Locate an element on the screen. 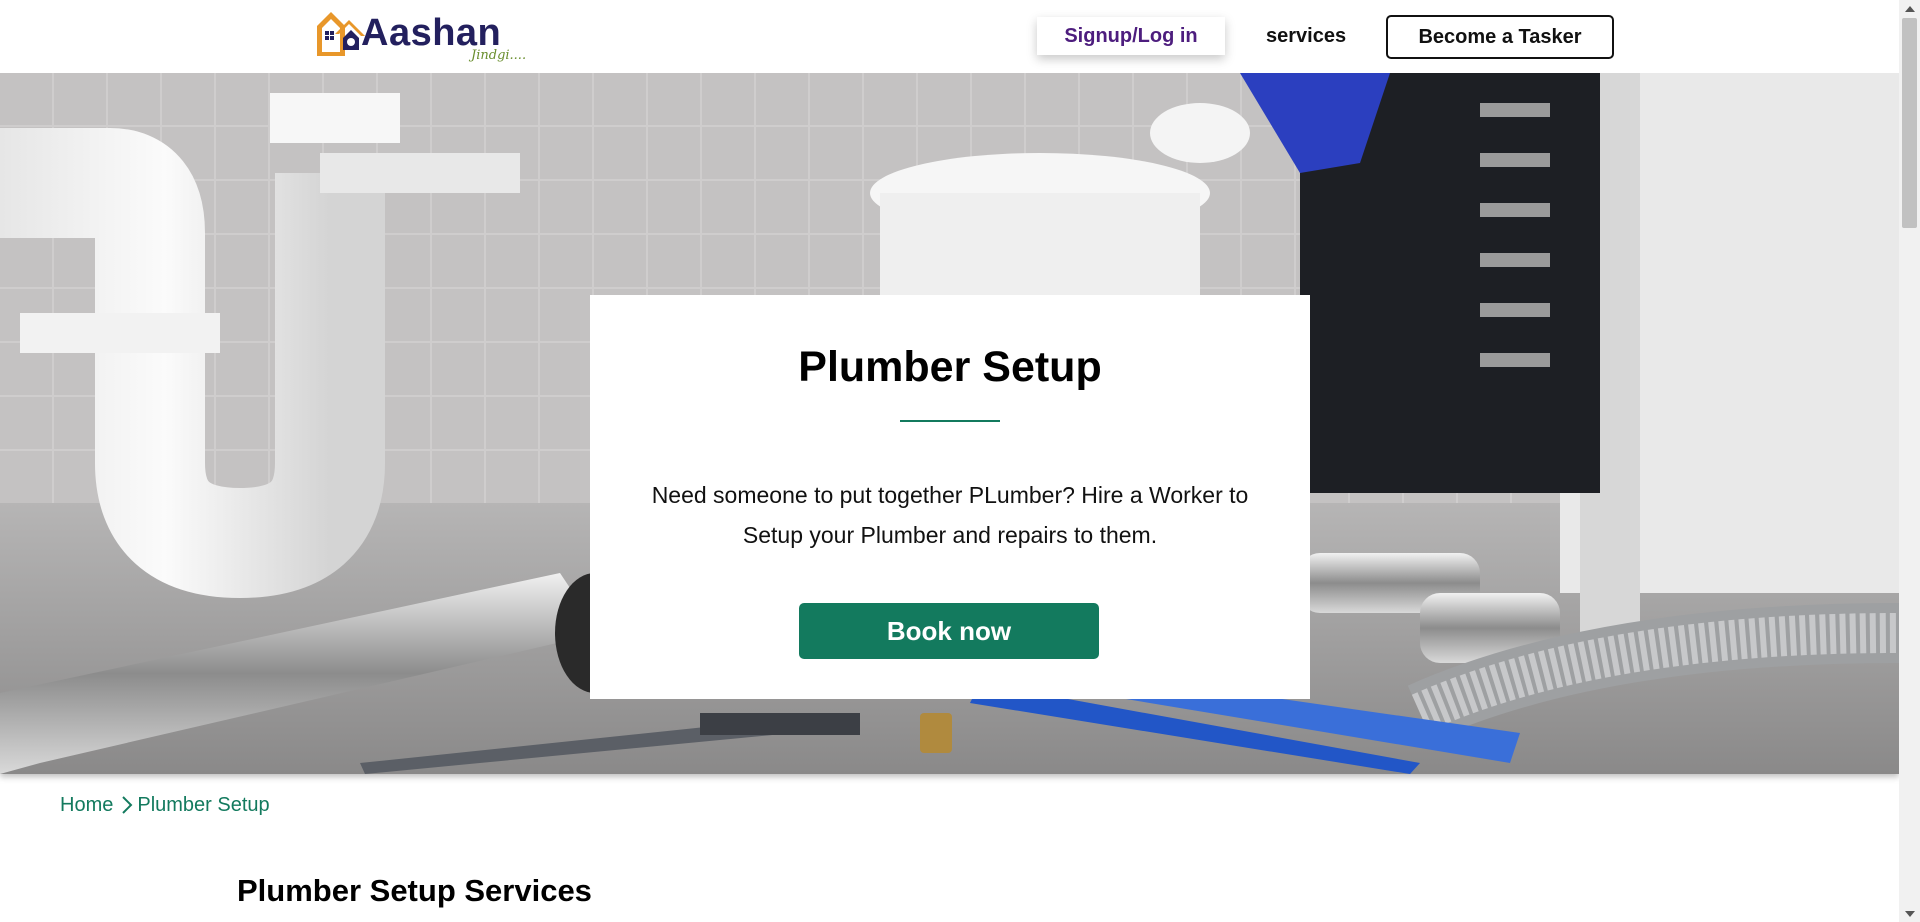 The image size is (1920, 922). book-now-button: Book now is located at coordinates (949, 631).